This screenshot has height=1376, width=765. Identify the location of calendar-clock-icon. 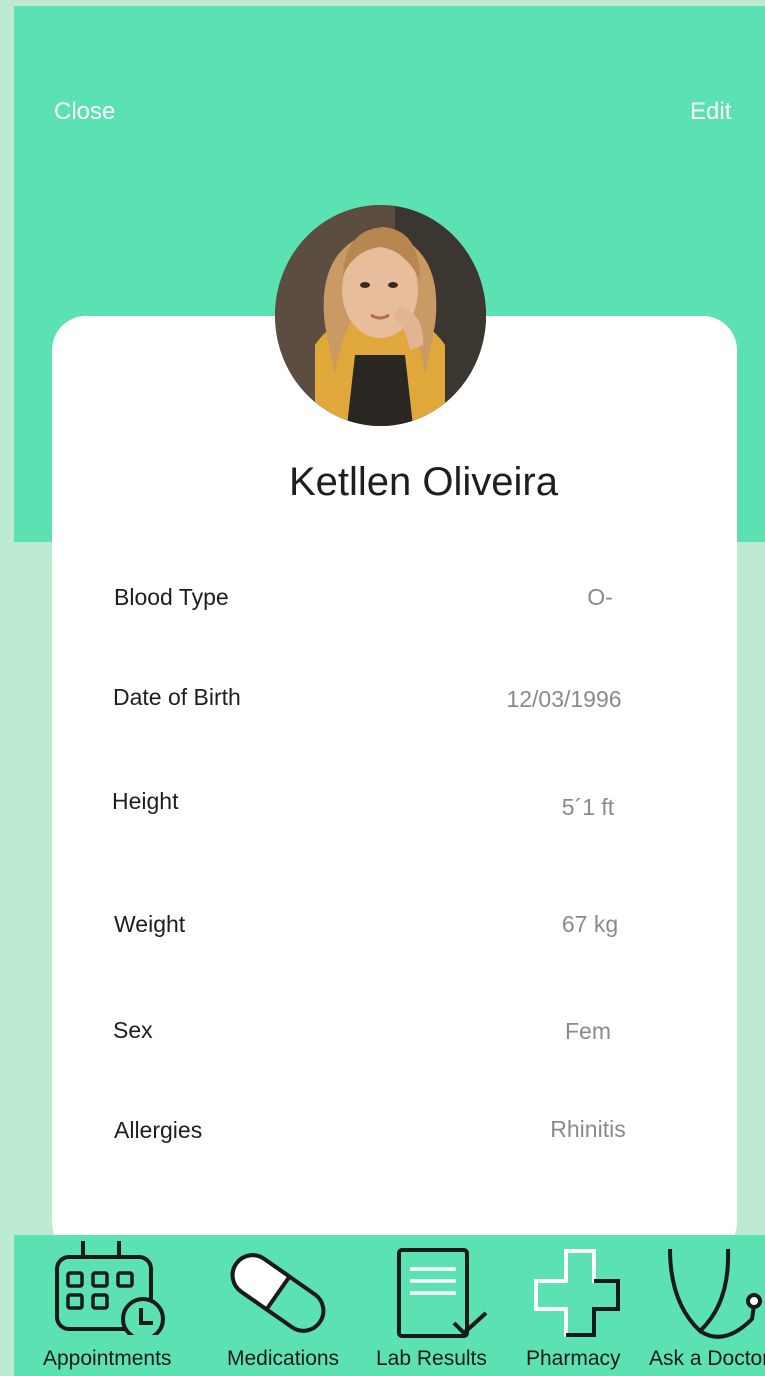
(110, 1288).